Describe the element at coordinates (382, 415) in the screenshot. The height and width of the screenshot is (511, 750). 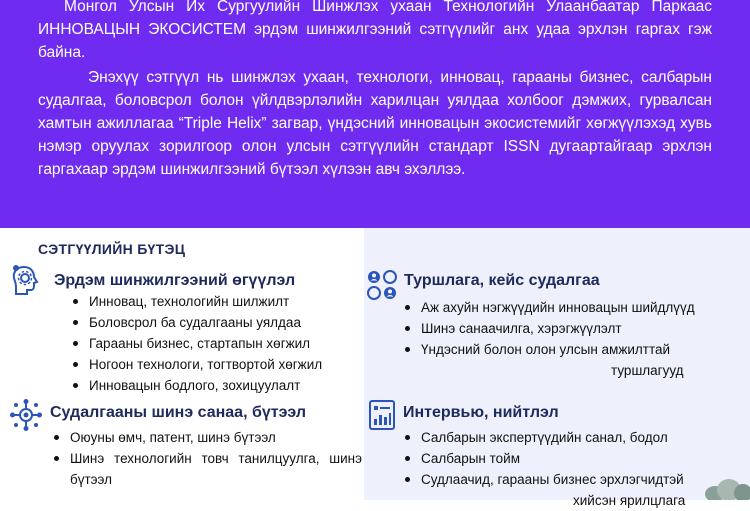
I see `report-chart-icon` at that location.